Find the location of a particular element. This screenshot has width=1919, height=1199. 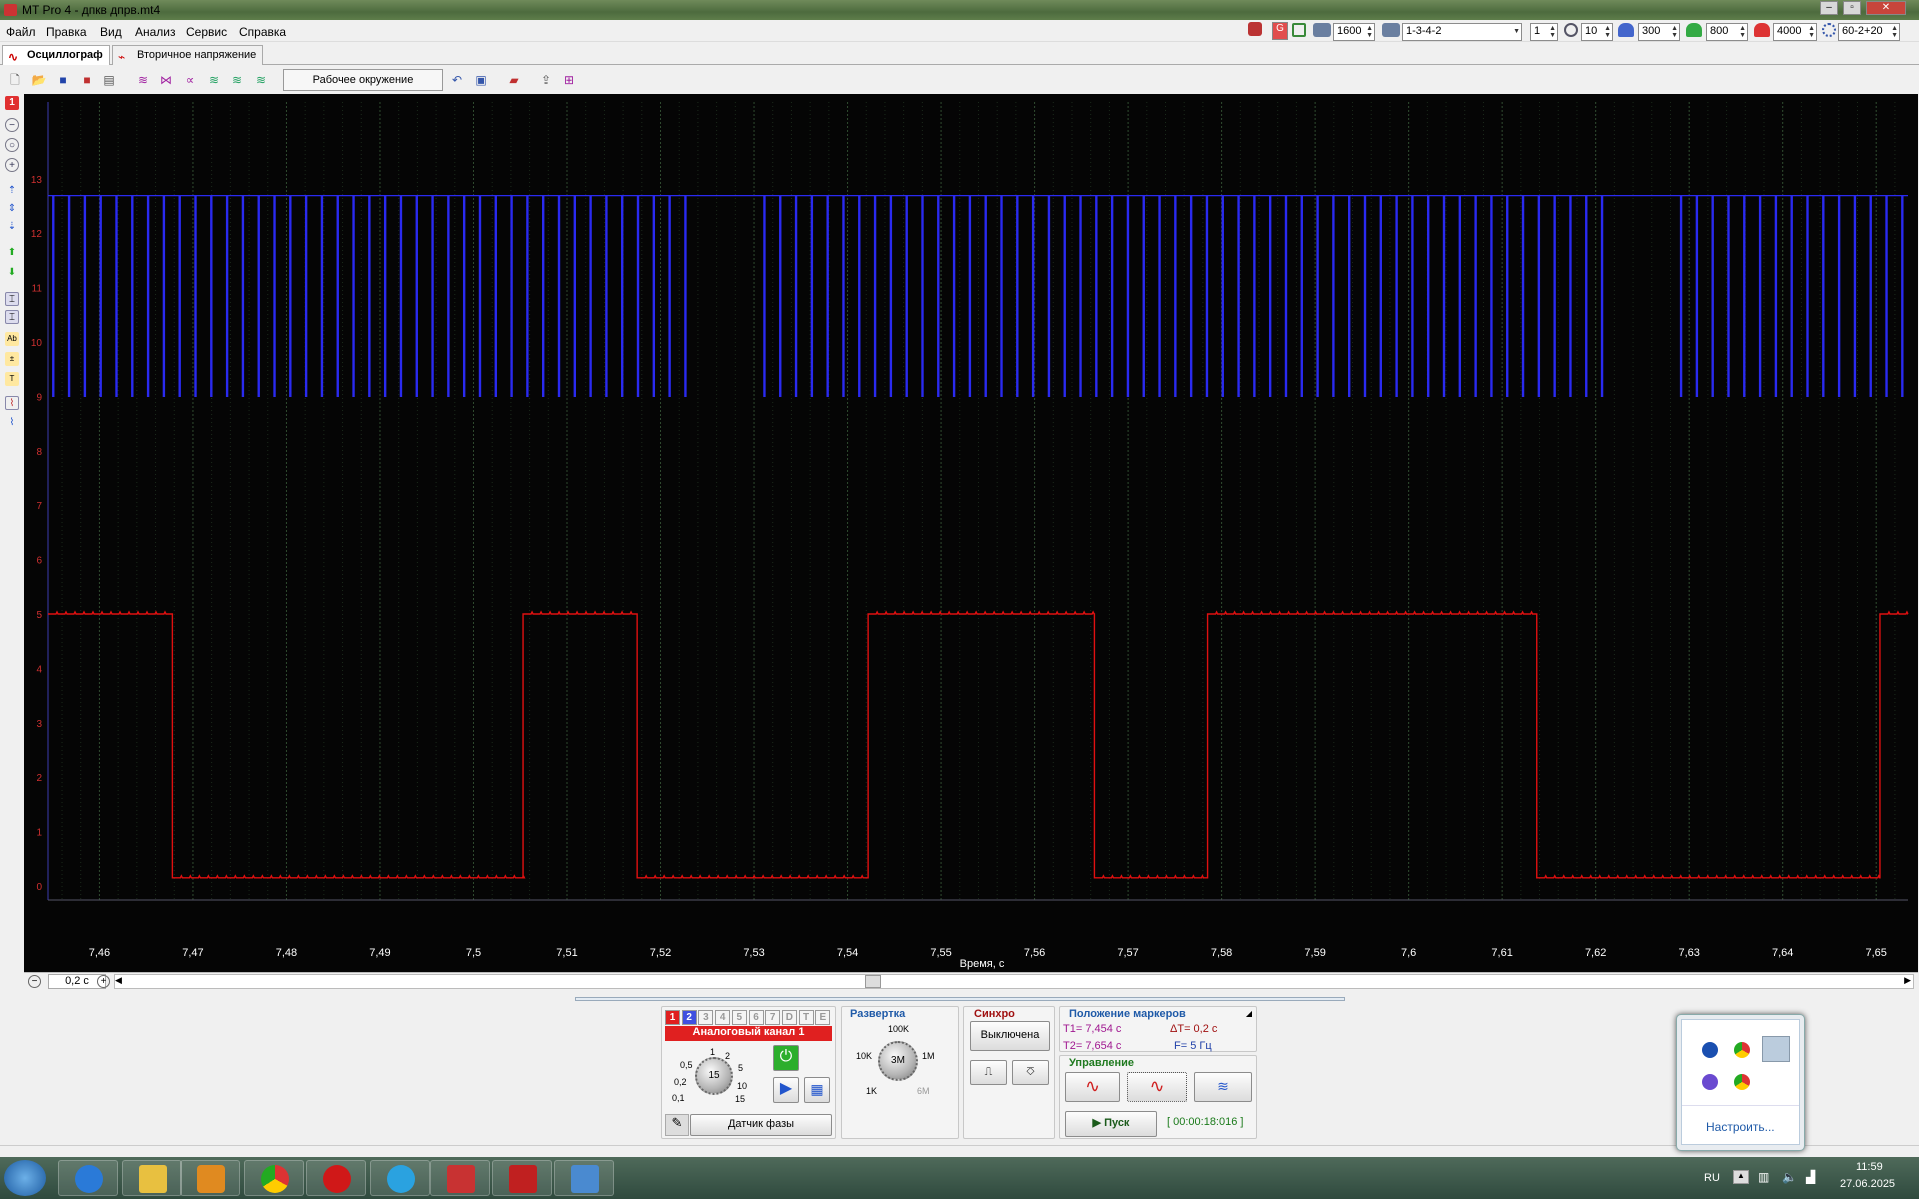

scroll-left-icon: ◀ is located at coordinates (118, 980).